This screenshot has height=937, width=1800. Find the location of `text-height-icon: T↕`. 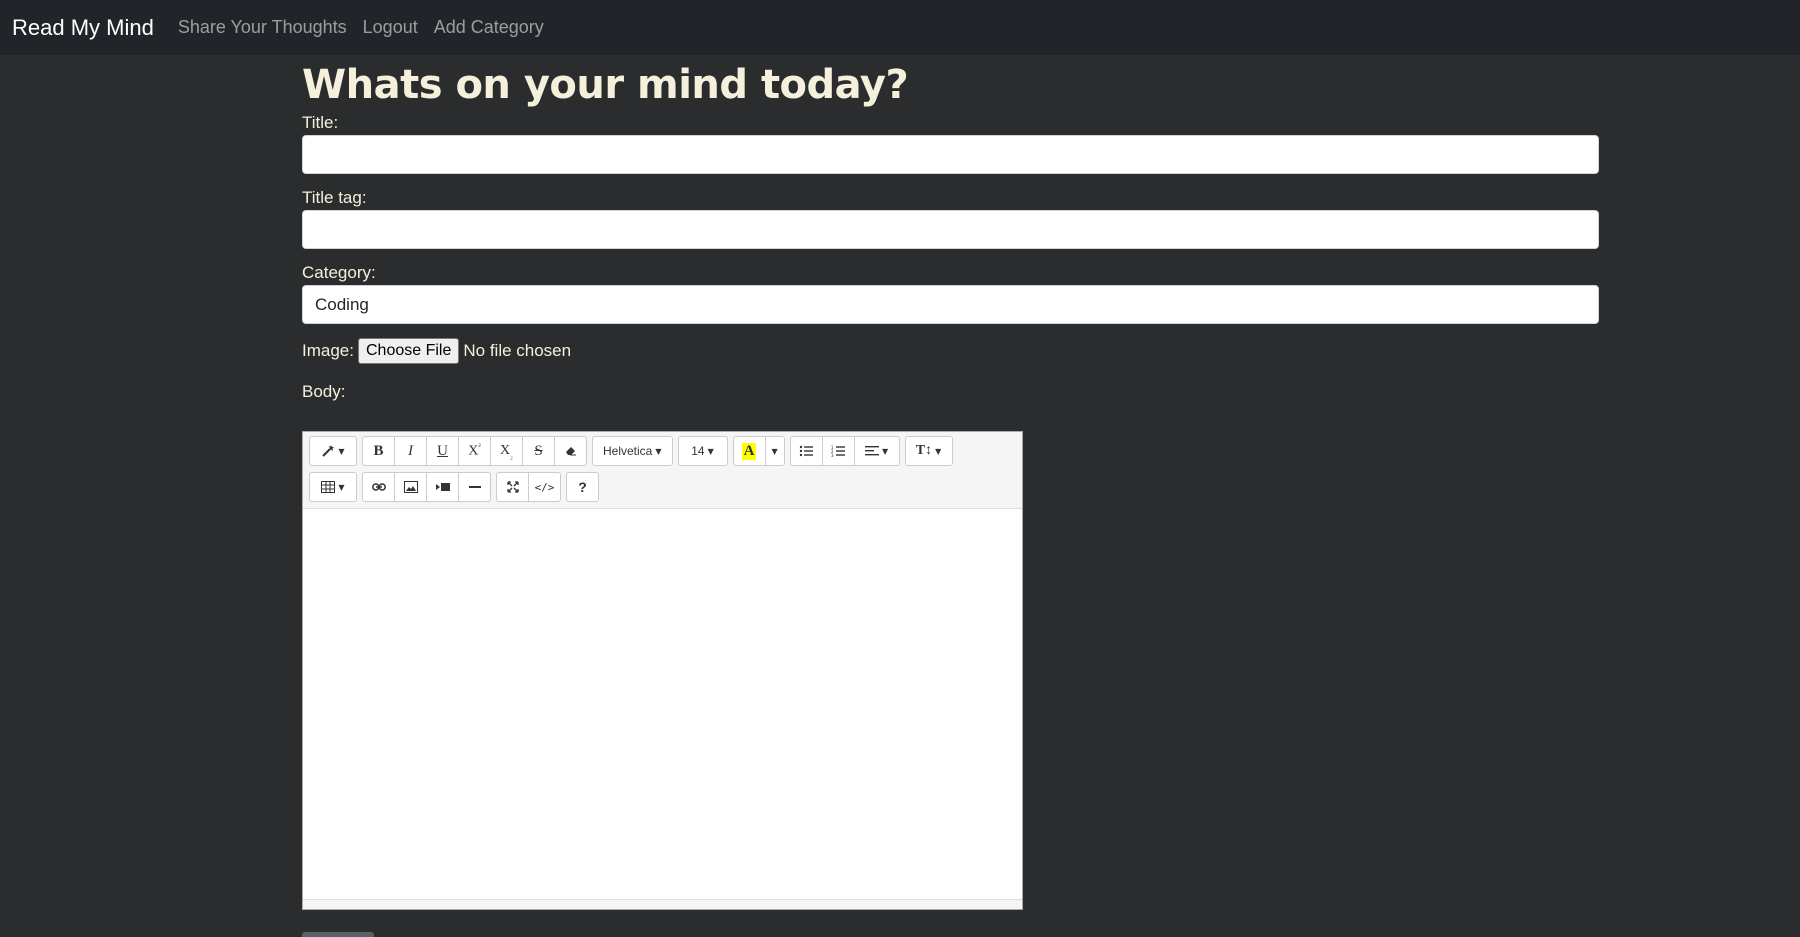

text-height-icon: T↕ is located at coordinates (924, 450).